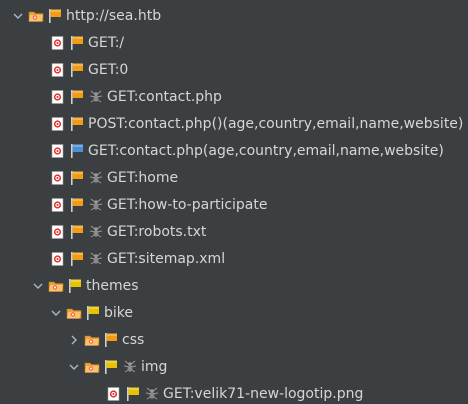  Describe the element at coordinates (234, 42) in the screenshot. I see `tree-node-request: GET:/` at that location.